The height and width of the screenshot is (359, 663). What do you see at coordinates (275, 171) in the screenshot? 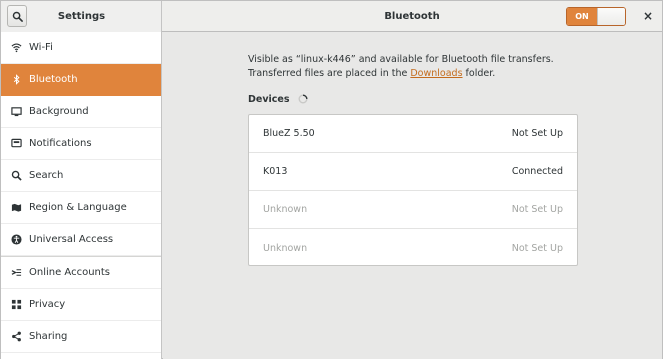
I see `device-name: K013` at bounding box center [275, 171].